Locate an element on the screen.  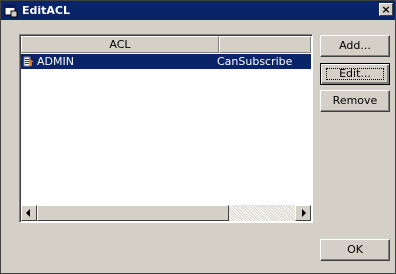
list-item: ADMIN CanSubscribe is located at coordinates (166, 61).